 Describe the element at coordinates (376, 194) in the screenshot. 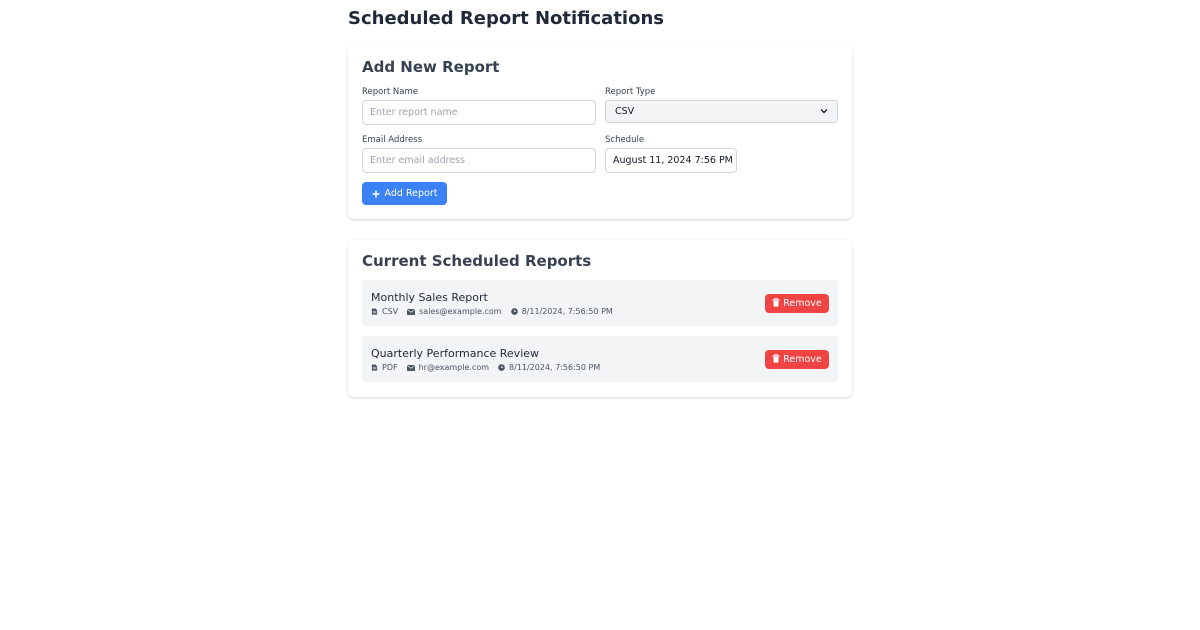

I see `plus-icon` at that location.